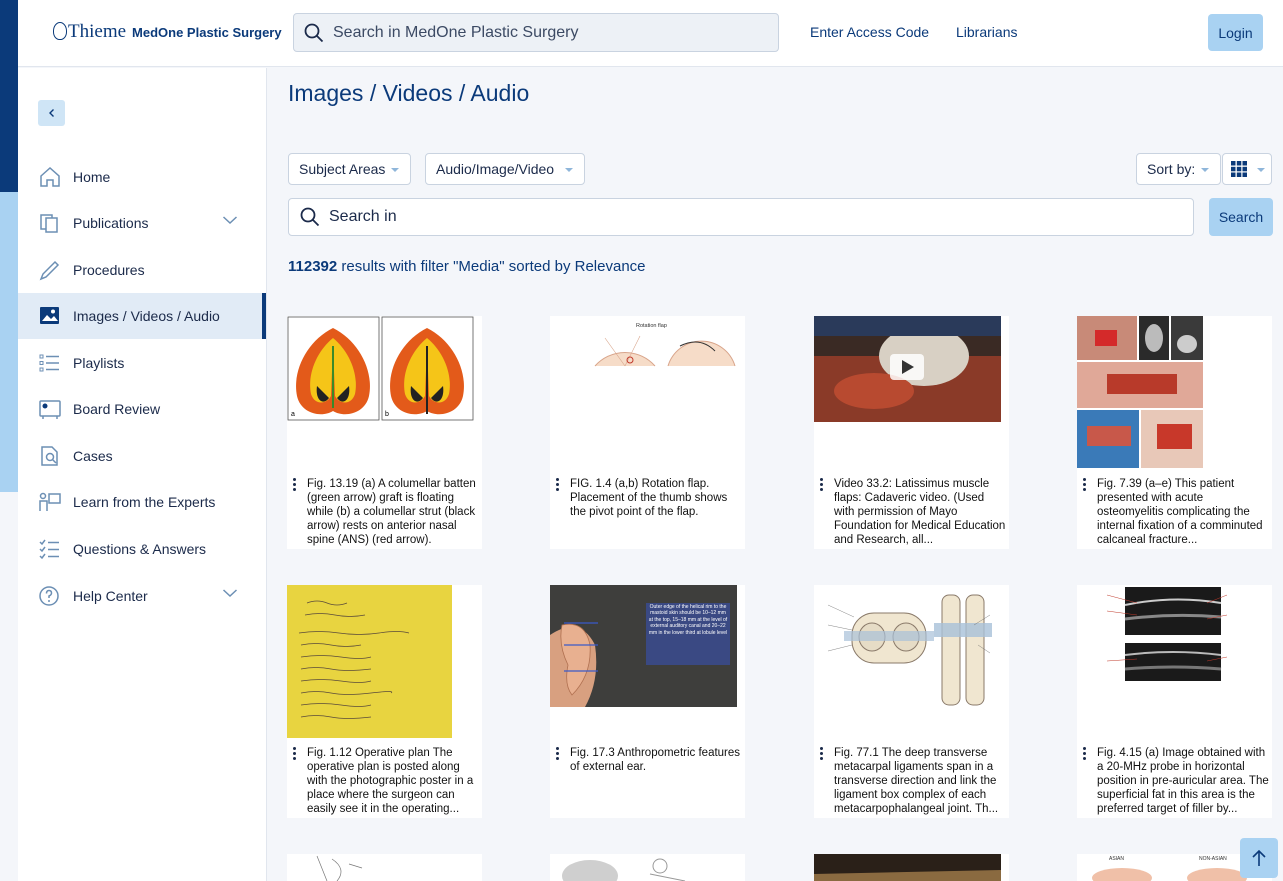 This screenshot has width=1283, height=881. What do you see at coordinates (99, 363) in the screenshot?
I see `sidebar-item-label: Playlists` at bounding box center [99, 363].